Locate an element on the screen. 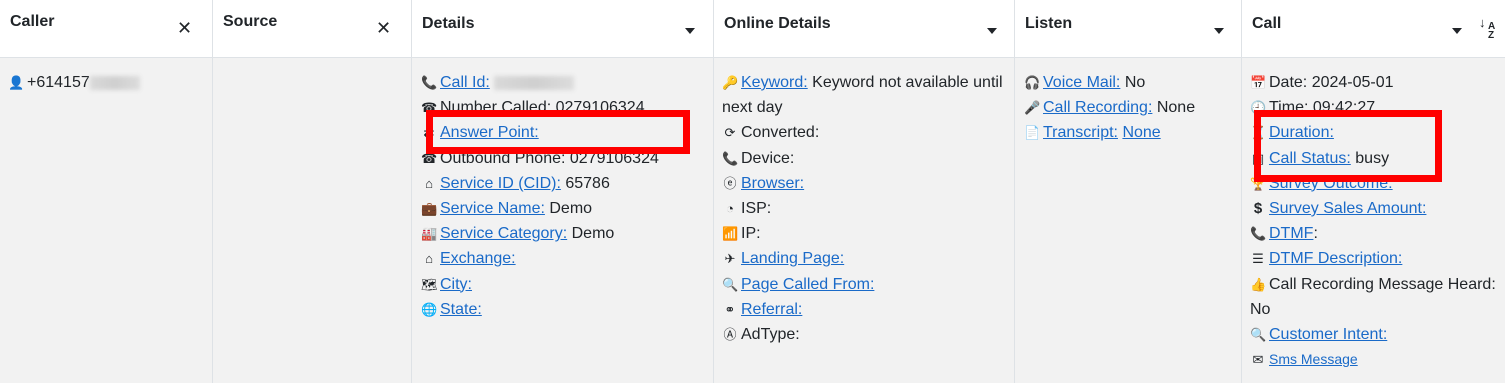 This screenshot has height=383, width=1505. online-page-called-from: 🔍 Page Called From: is located at coordinates (866, 284).